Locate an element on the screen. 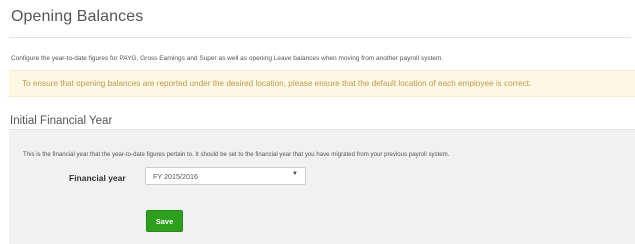 This screenshot has height=244, width=635. financial-year-select: FY 2015/2016 ▼ is located at coordinates (225, 176).